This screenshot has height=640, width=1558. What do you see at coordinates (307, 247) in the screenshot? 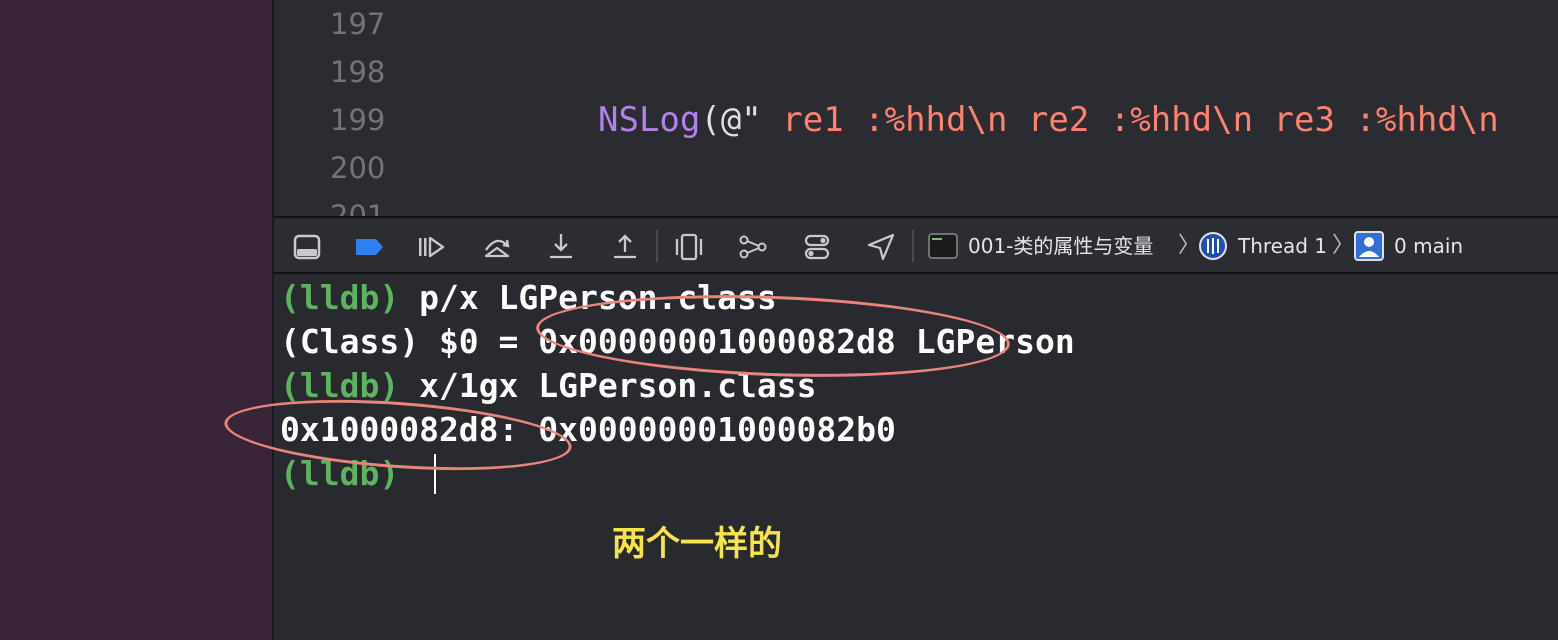
I see `hide-console-icon` at bounding box center [307, 247].